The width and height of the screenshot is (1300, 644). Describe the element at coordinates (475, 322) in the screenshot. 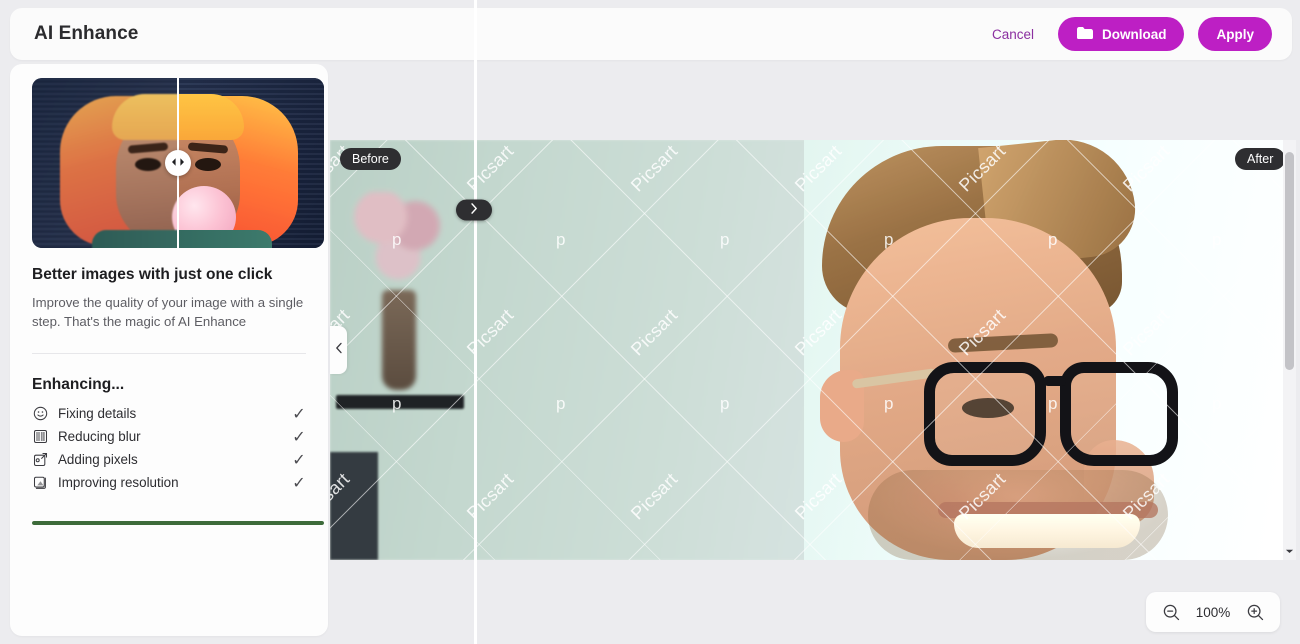

I see `compare-divider-line` at that location.